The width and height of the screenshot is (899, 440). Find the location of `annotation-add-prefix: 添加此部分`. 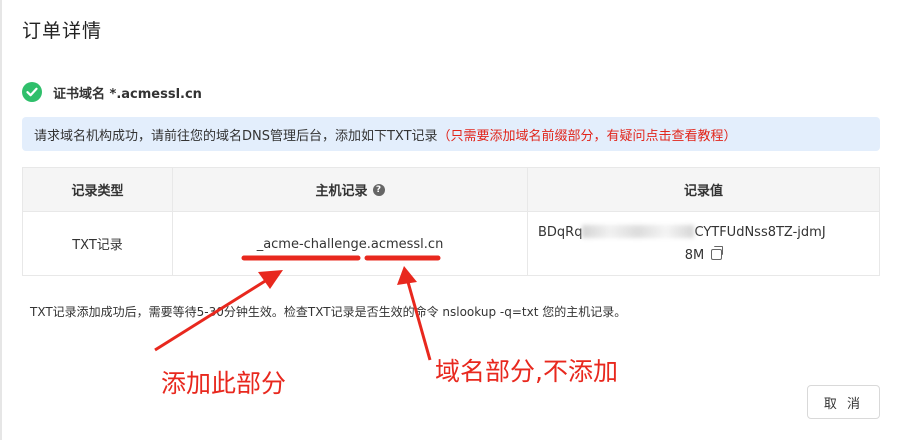

annotation-add-prefix: 添加此部分 is located at coordinates (224, 383).